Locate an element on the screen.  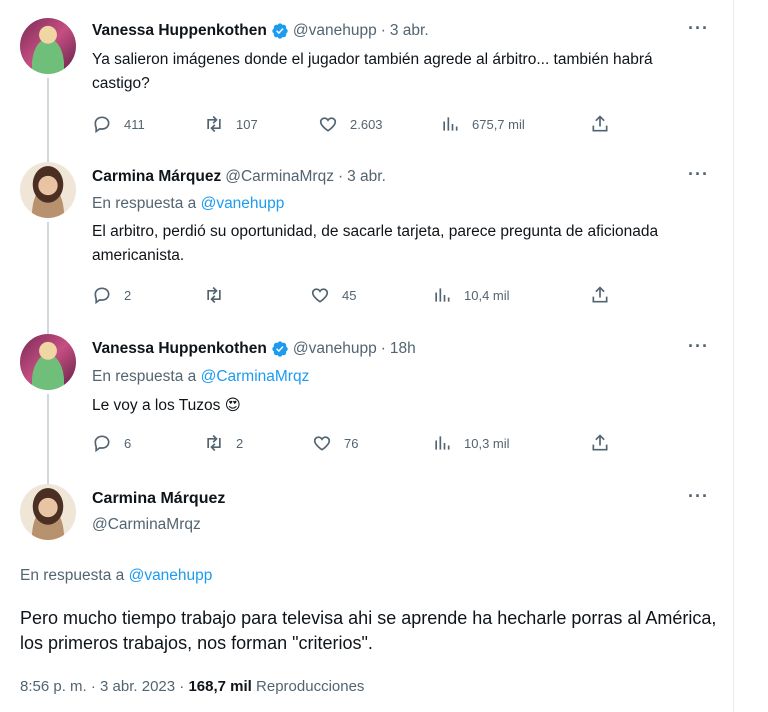
reply-context: En respuesta a @CarminaMrqz is located at coordinates (200, 377).